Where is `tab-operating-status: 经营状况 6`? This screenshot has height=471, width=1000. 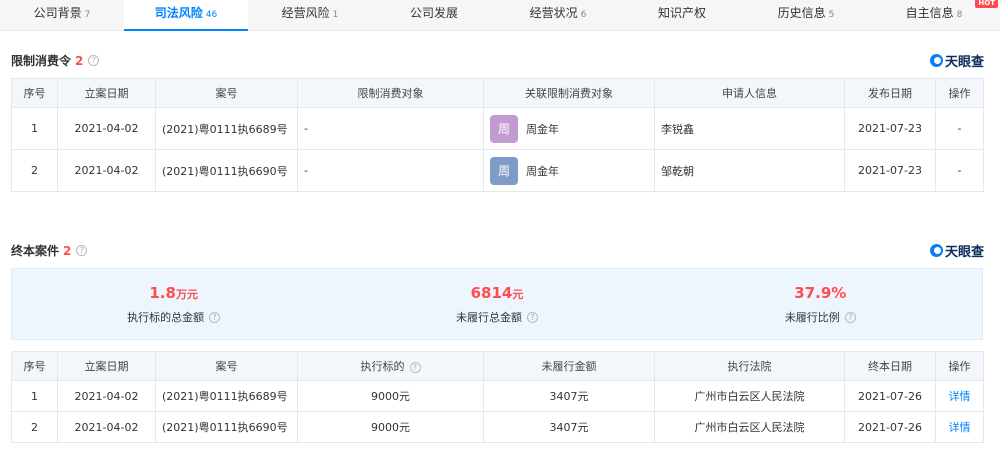 tab-operating-status: 经营状况 6 is located at coordinates (558, 15).